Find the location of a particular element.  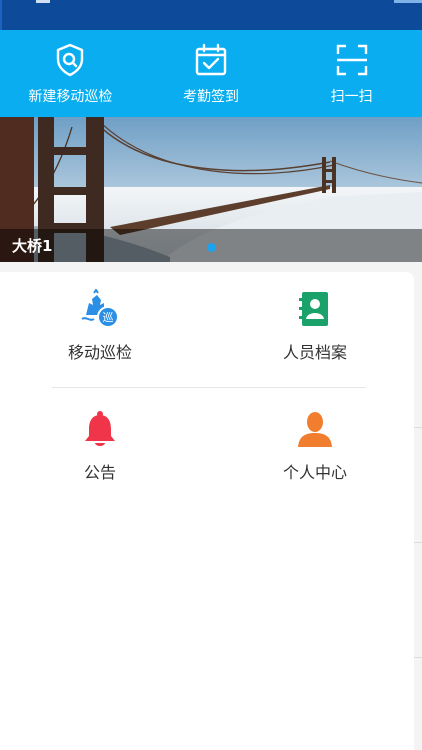

mobile-patrol-button: 巡 移动巡检 is located at coordinates (100, 326).